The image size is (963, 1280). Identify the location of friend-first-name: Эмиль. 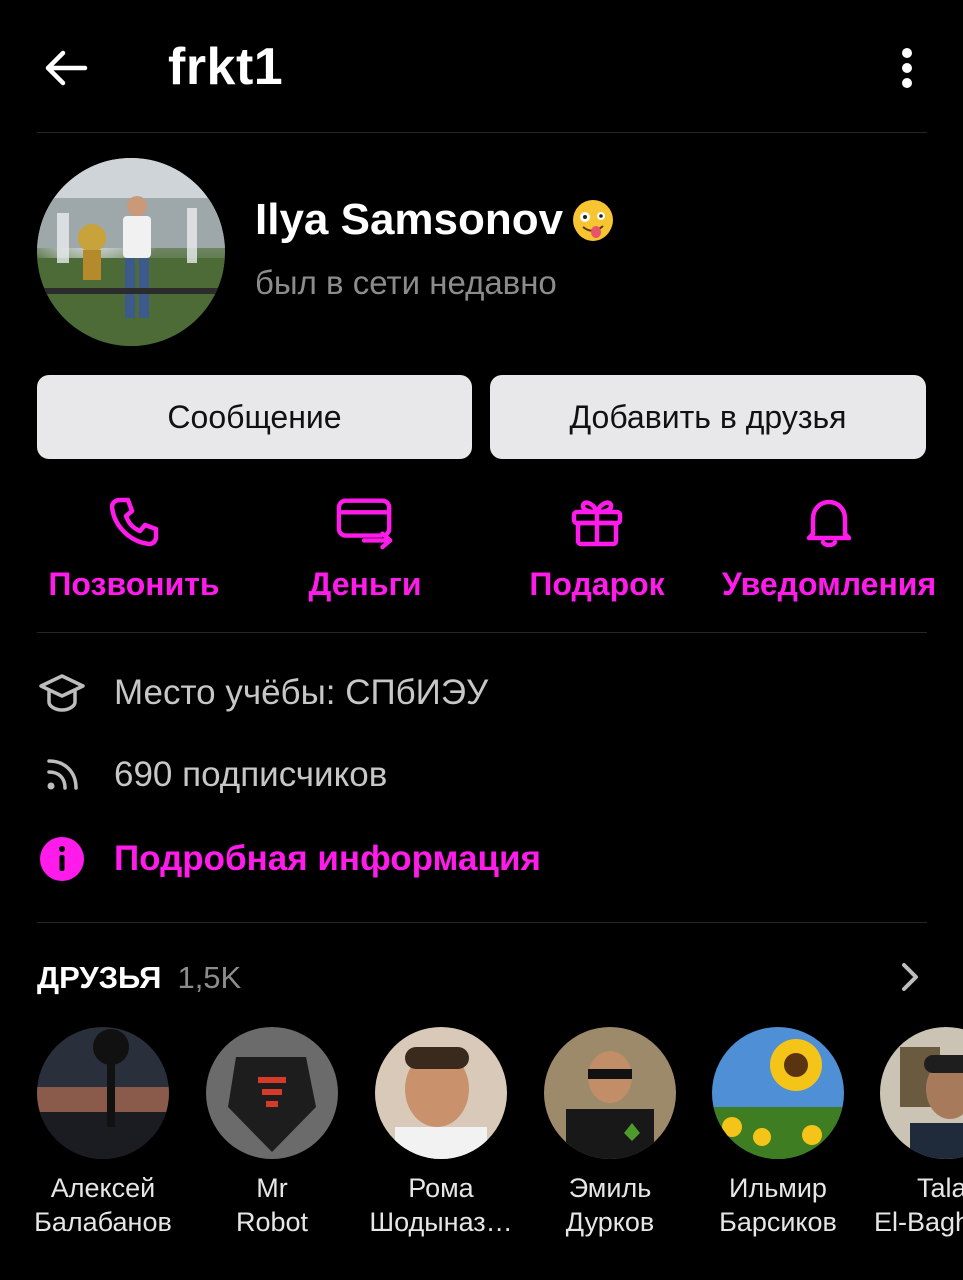
(610, 1188).